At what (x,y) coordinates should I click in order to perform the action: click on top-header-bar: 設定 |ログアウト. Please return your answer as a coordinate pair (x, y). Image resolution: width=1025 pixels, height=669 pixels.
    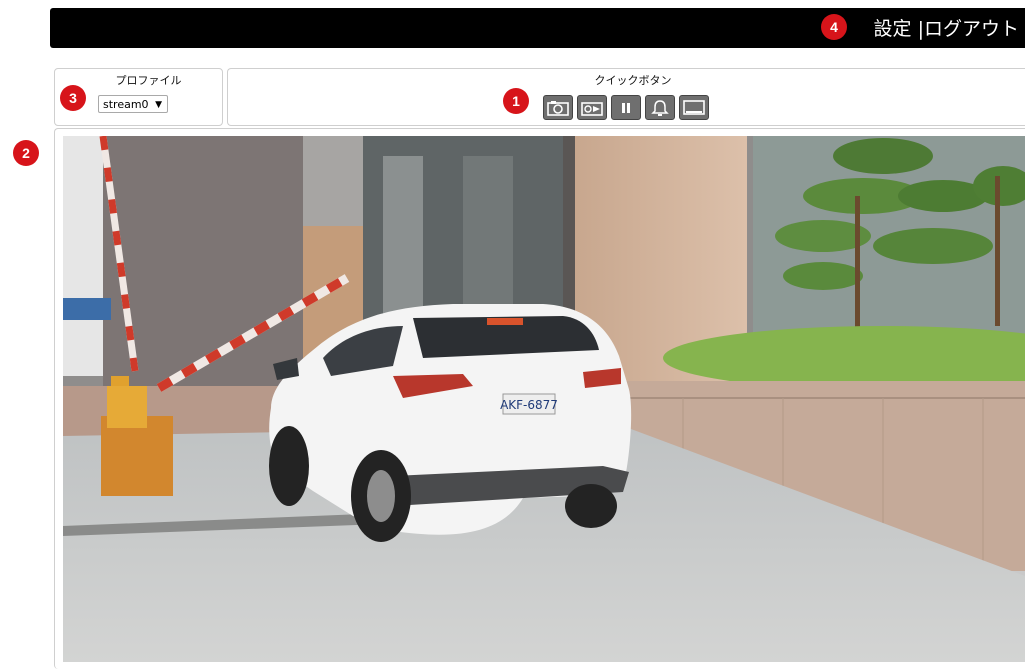
    Looking at the image, I should click on (537, 28).